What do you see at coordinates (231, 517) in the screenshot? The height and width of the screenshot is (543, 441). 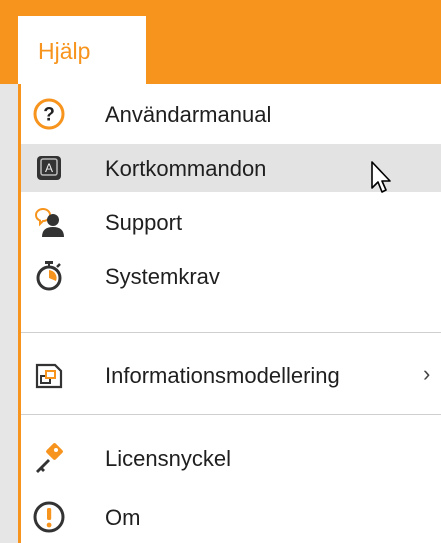 I see `menu-item-about: Om` at bounding box center [231, 517].